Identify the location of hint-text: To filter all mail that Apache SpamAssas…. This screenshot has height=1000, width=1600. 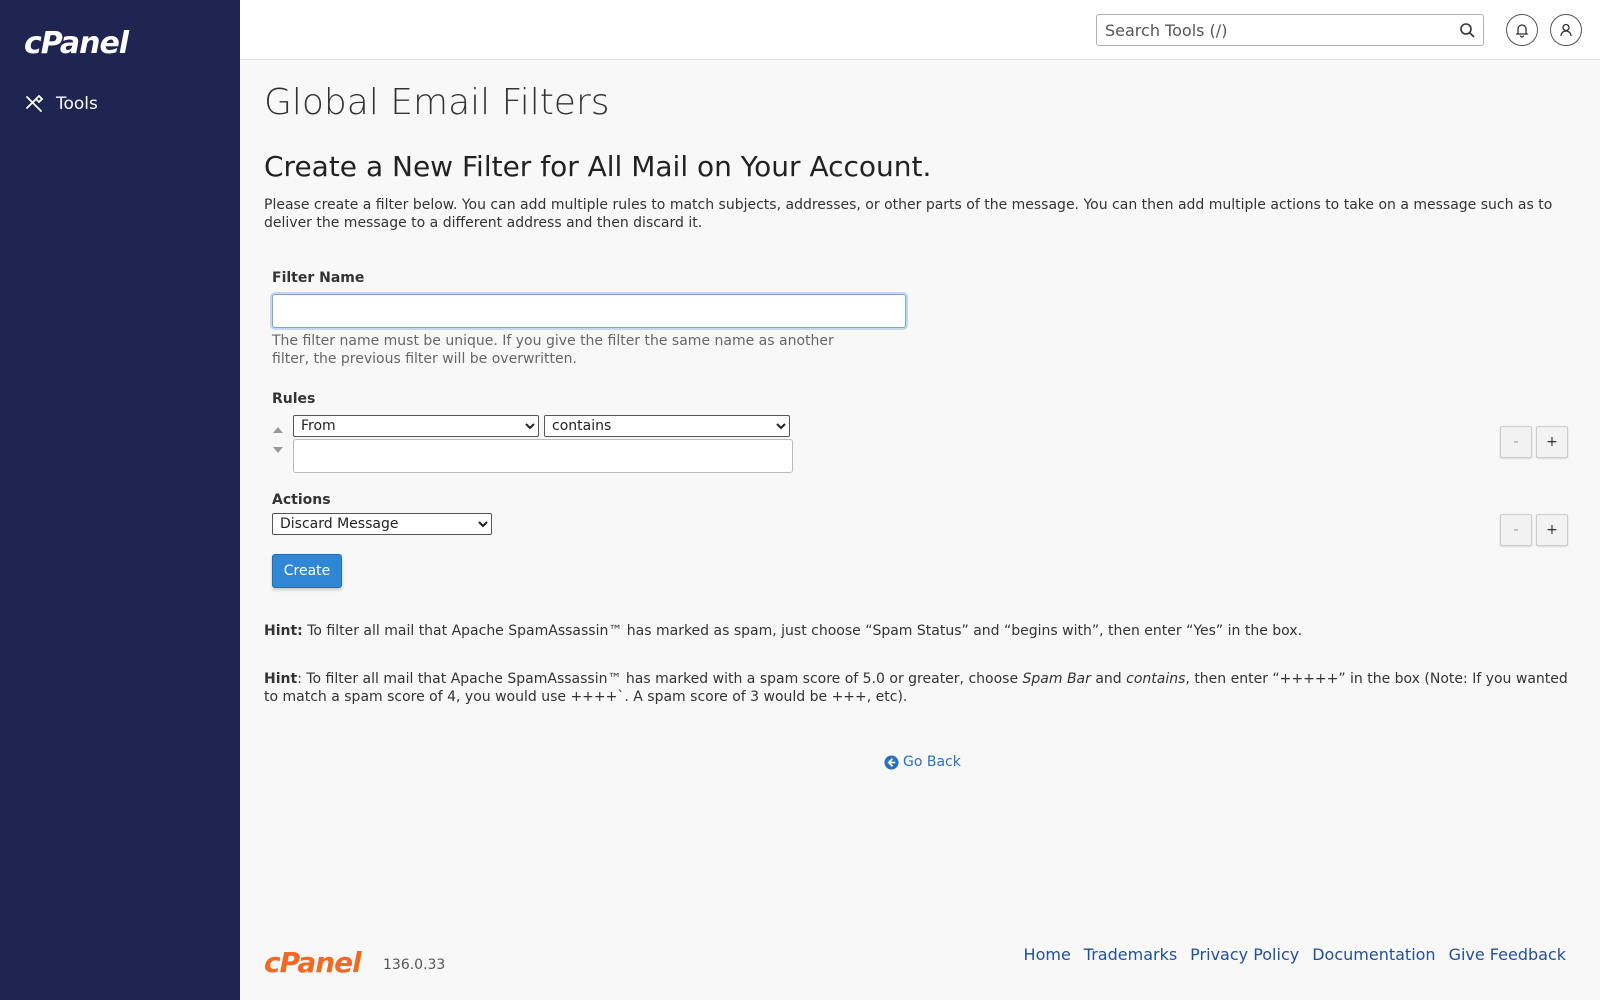
(802, 631).